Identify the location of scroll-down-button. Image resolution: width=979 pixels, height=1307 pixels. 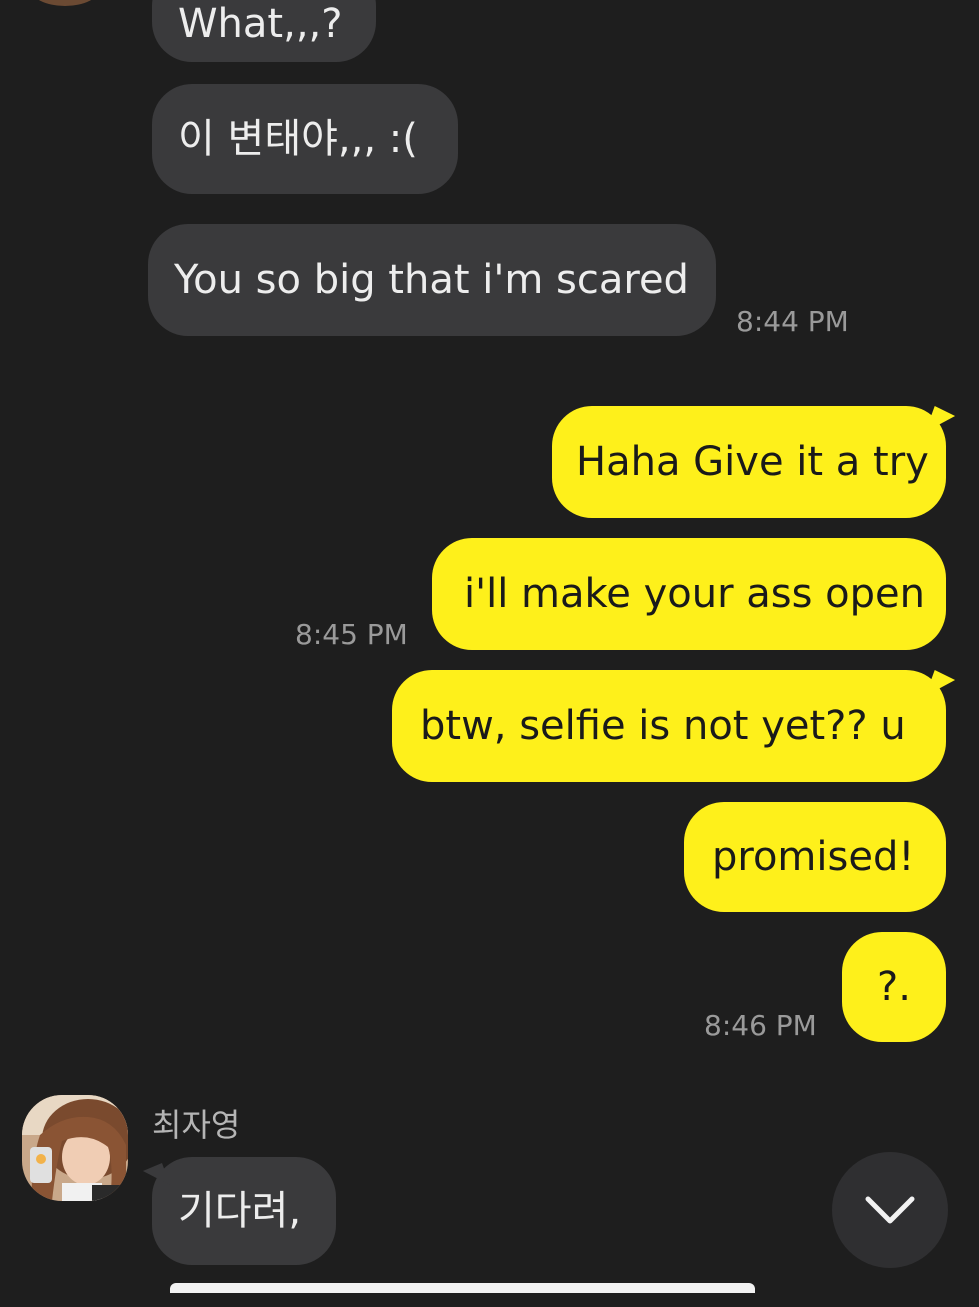
(890, 1210).